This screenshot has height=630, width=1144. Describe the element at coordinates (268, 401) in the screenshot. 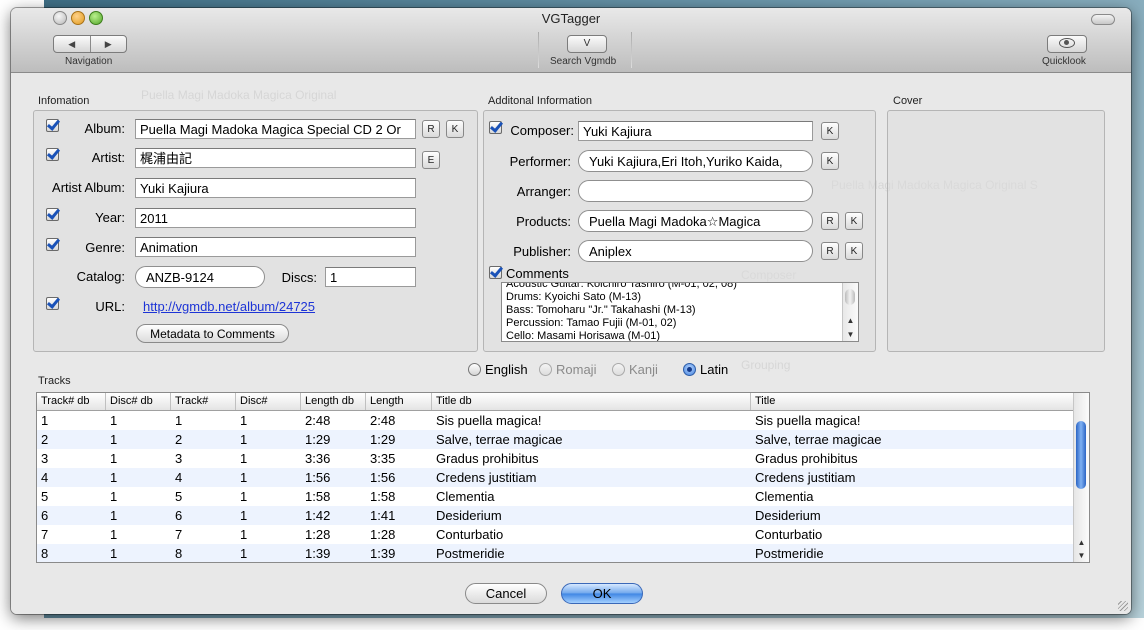

I see `column-header: Disc#` at that location.